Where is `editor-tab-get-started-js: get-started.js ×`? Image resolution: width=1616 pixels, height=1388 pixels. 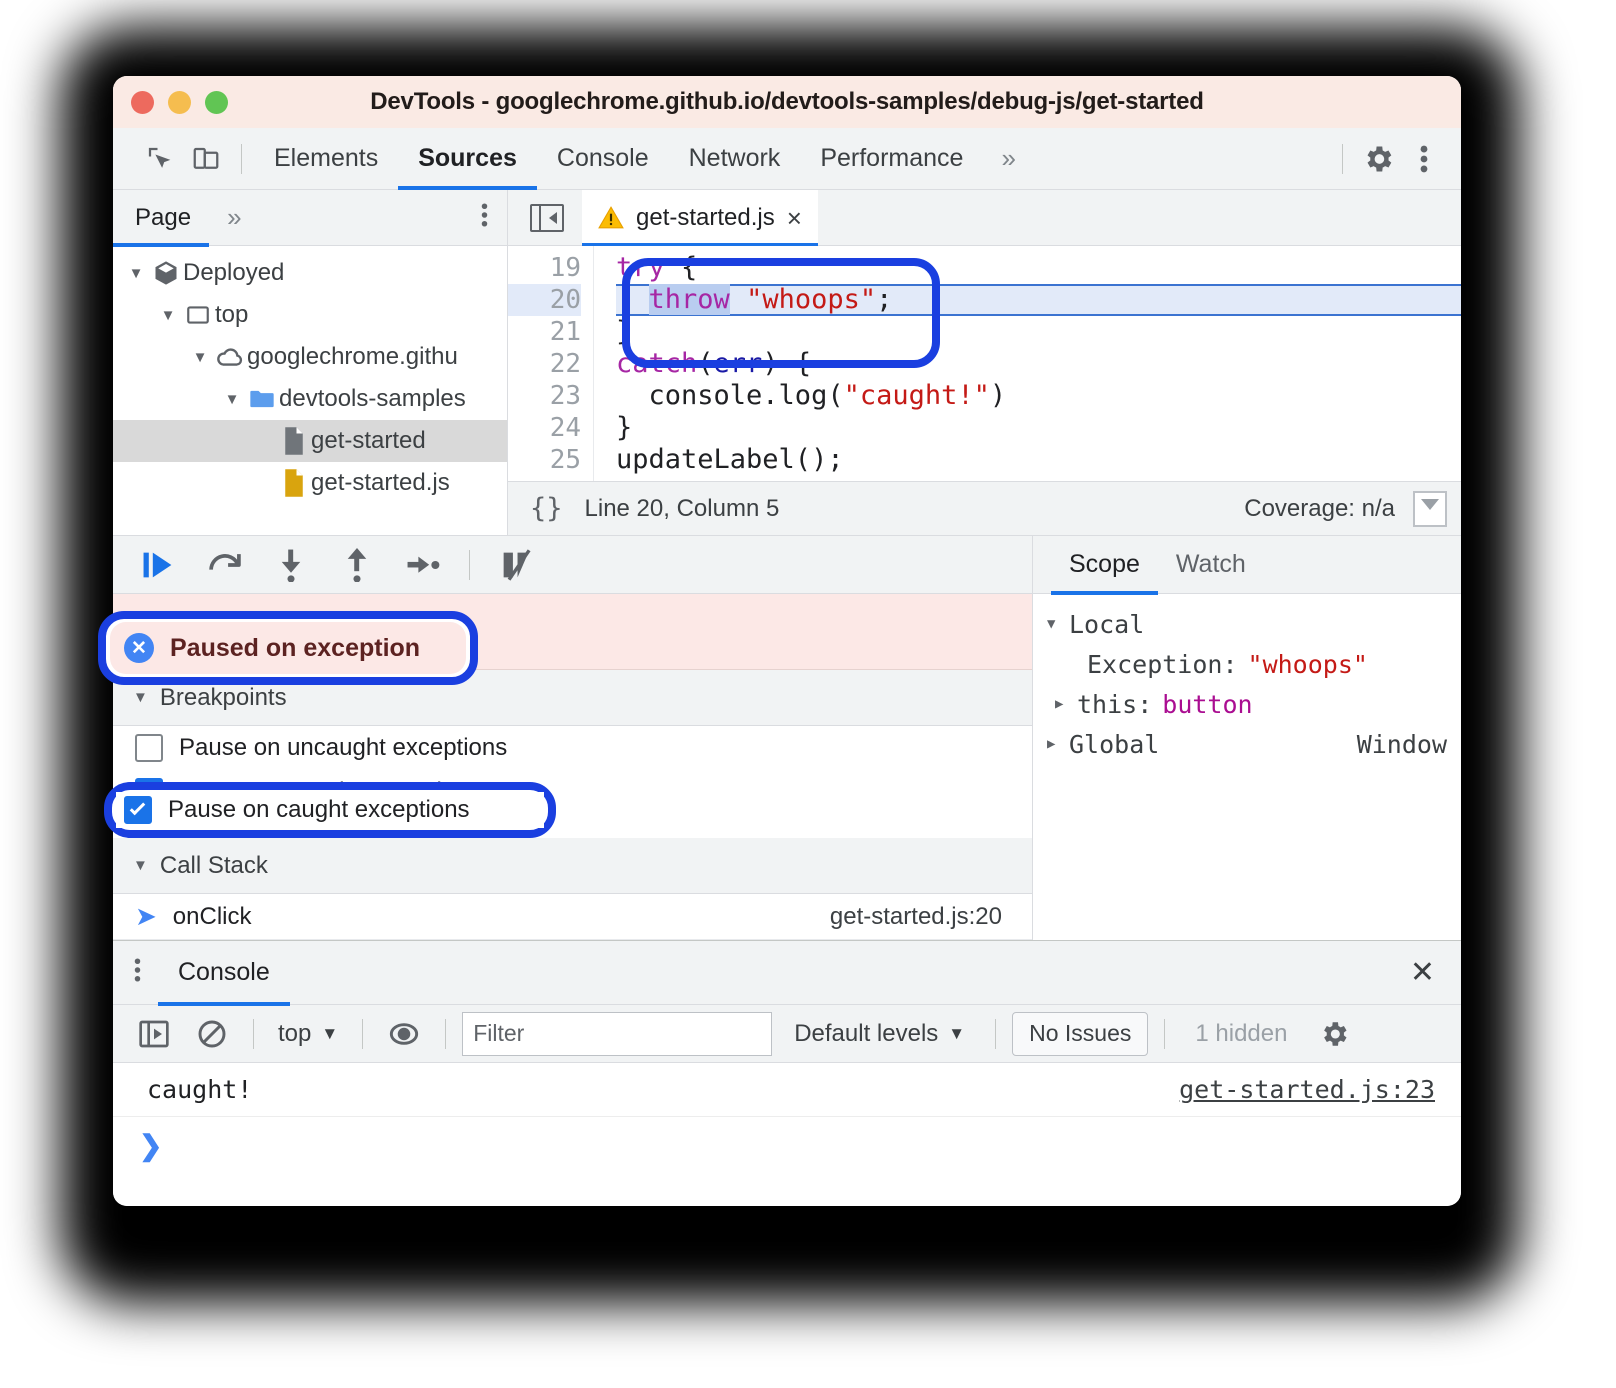
editor-tab-get-started-js: get-started.js × is located at coordinates (700, 218).